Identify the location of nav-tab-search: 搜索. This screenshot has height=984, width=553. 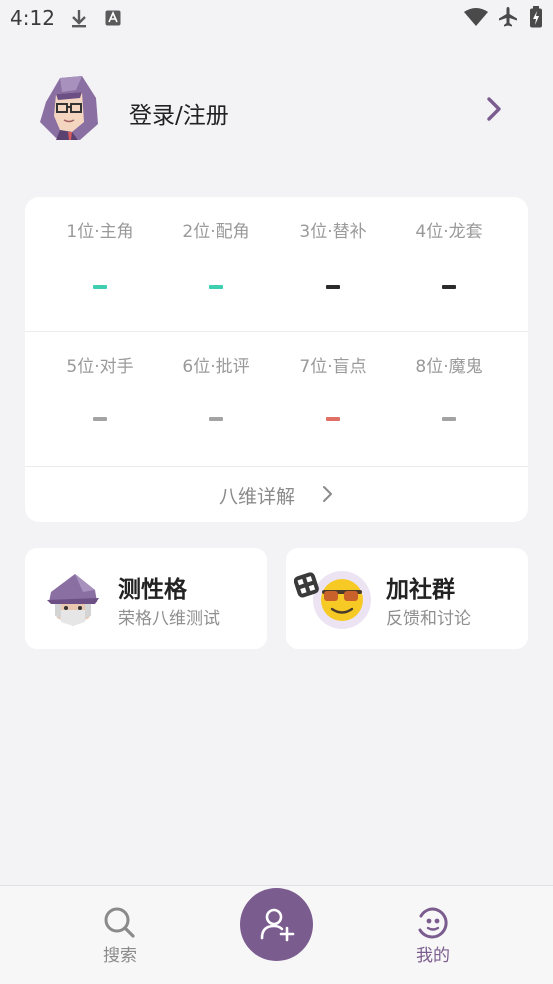
(120, 935).